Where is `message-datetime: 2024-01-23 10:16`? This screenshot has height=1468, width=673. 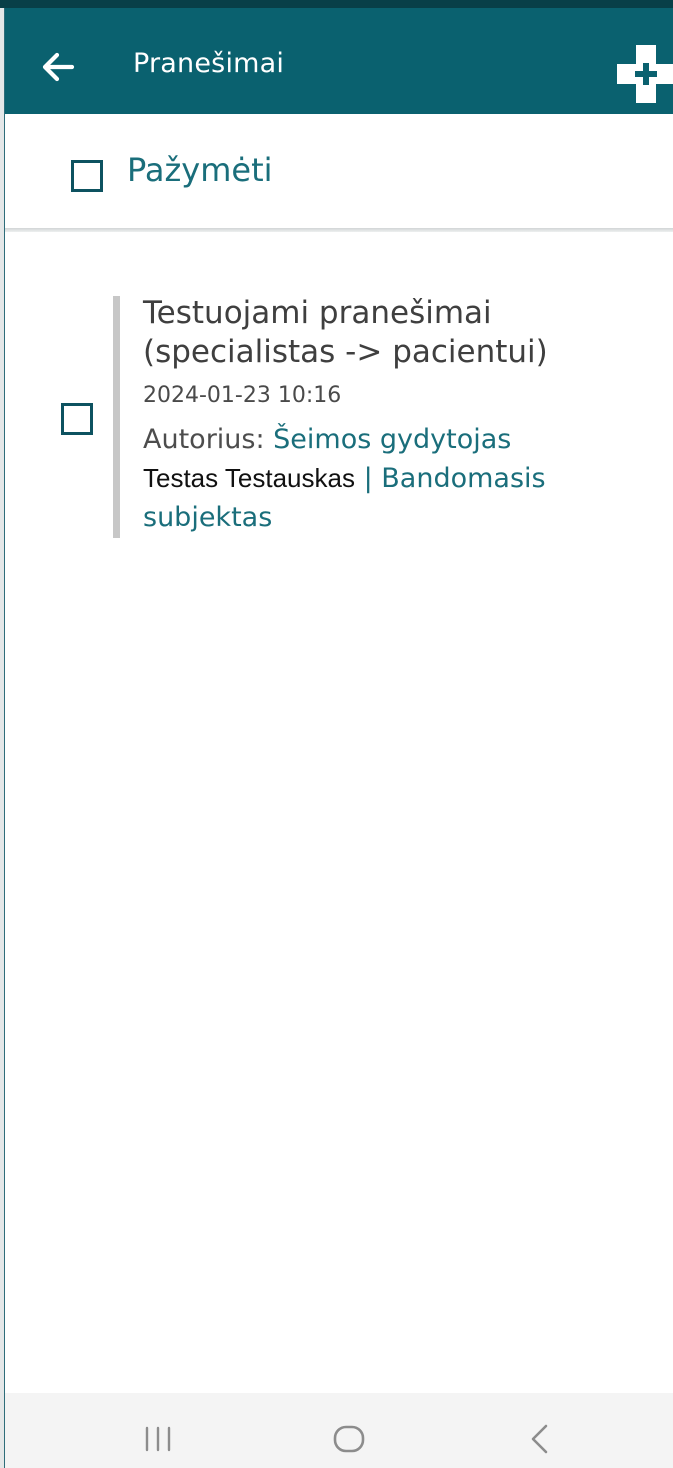 message-datetime: 2024-01-23 10:16 is located at coordinates (242, 395).